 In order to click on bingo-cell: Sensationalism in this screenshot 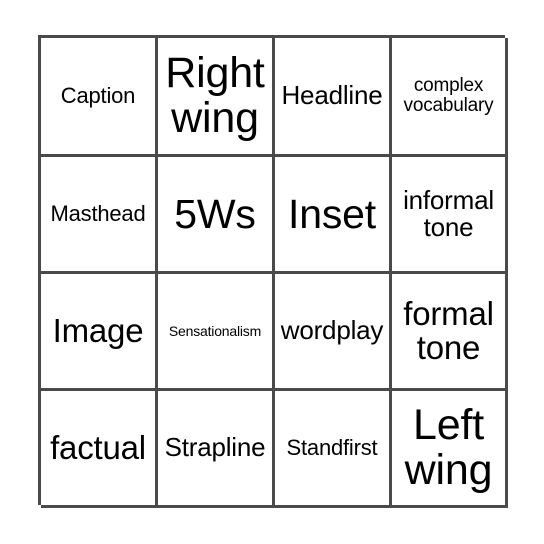, I will do `click(216, 332)`.